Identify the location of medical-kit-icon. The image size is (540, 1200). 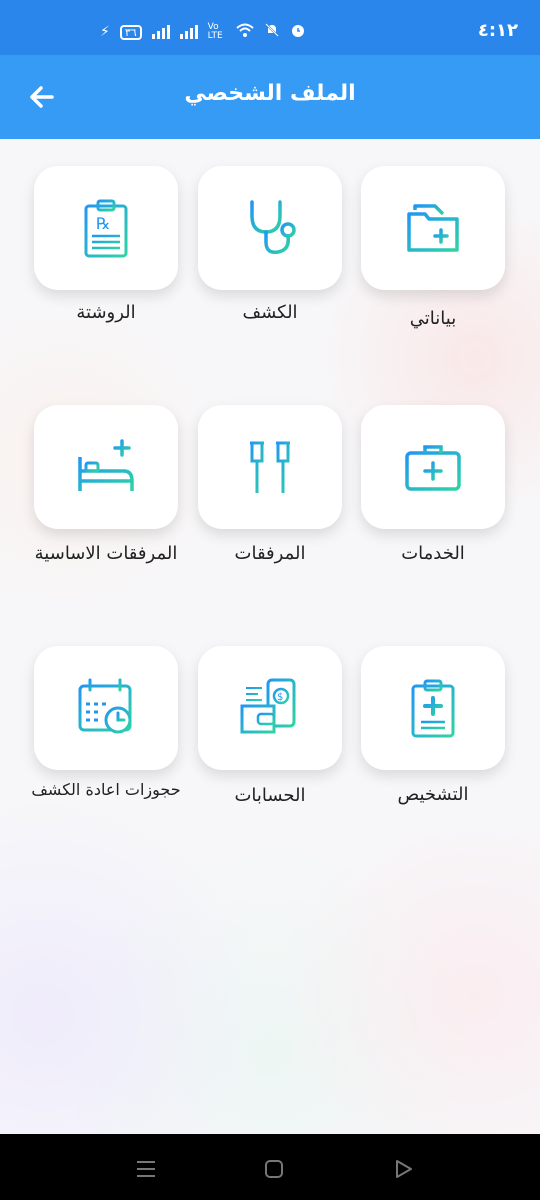
(433, 468).